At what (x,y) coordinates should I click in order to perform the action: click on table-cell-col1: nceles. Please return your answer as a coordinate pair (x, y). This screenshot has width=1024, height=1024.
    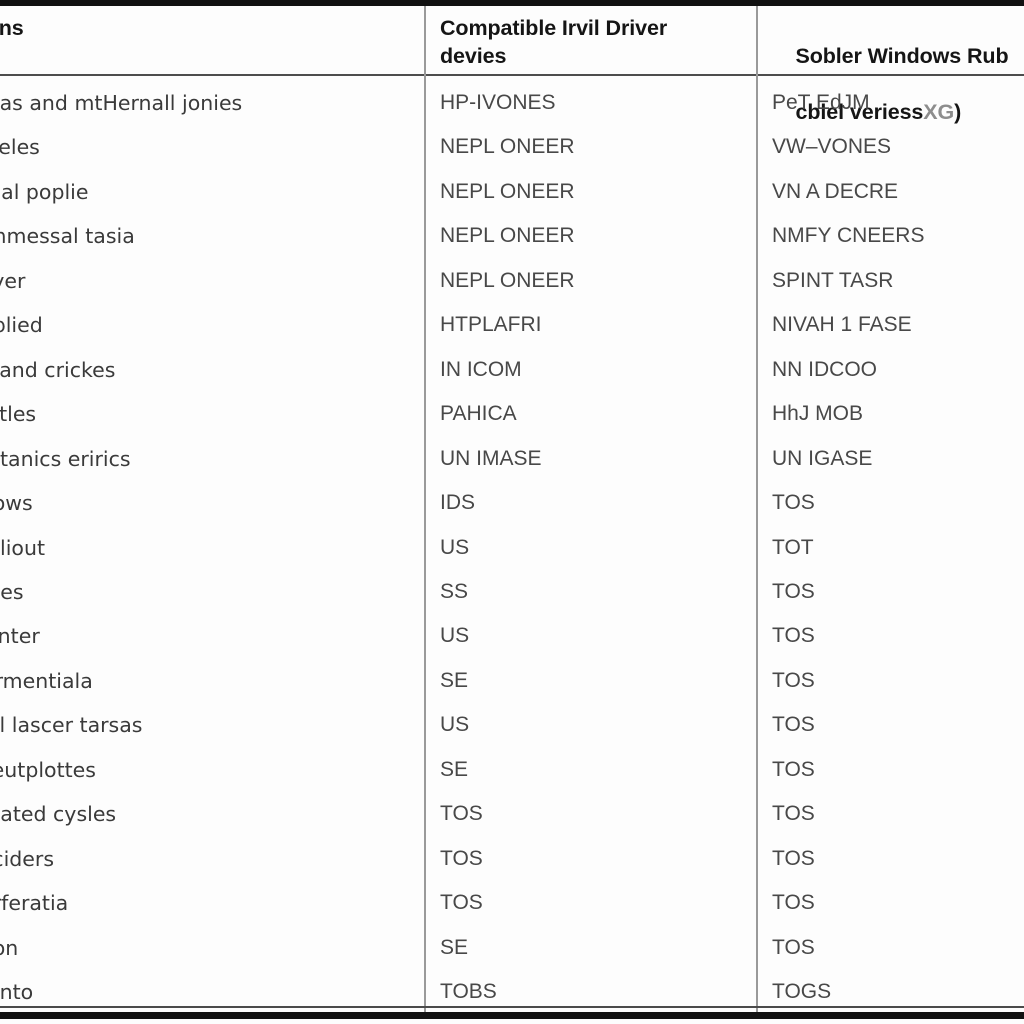
    Looking at the image, I should click on (20, 147).